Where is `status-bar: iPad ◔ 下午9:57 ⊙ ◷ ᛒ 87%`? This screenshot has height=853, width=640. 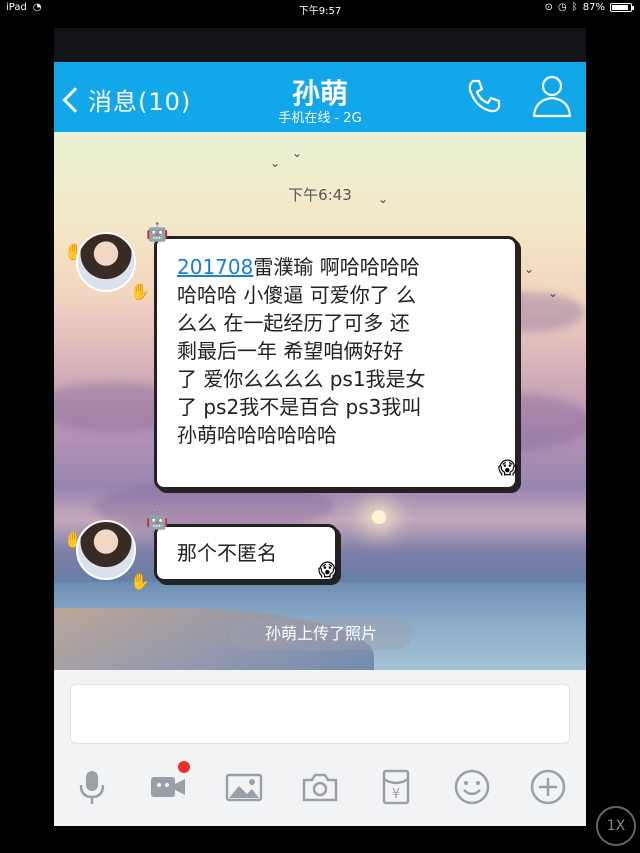 status-bar: iPad ◔ 下午9:57 ⊙ ◷ ᛒ 87% is located at coordinates (320, 9).